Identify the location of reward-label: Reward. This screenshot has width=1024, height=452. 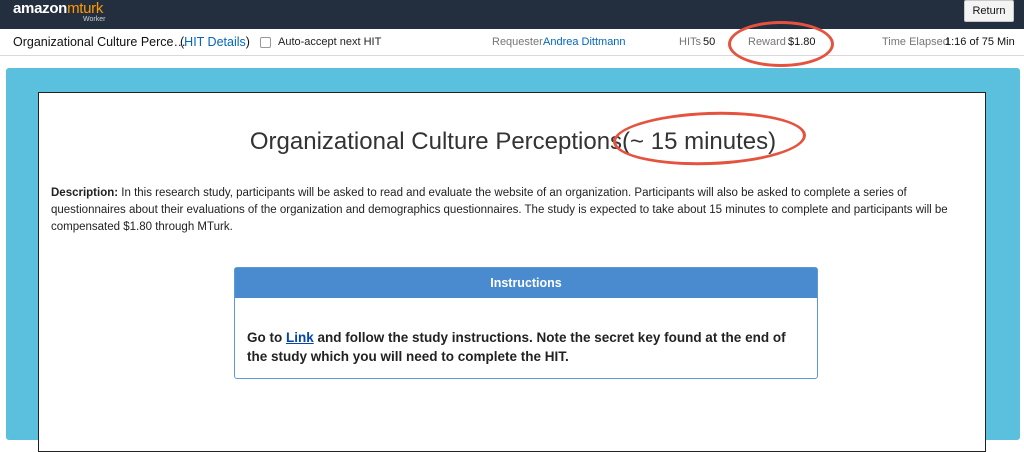
(767, 42).